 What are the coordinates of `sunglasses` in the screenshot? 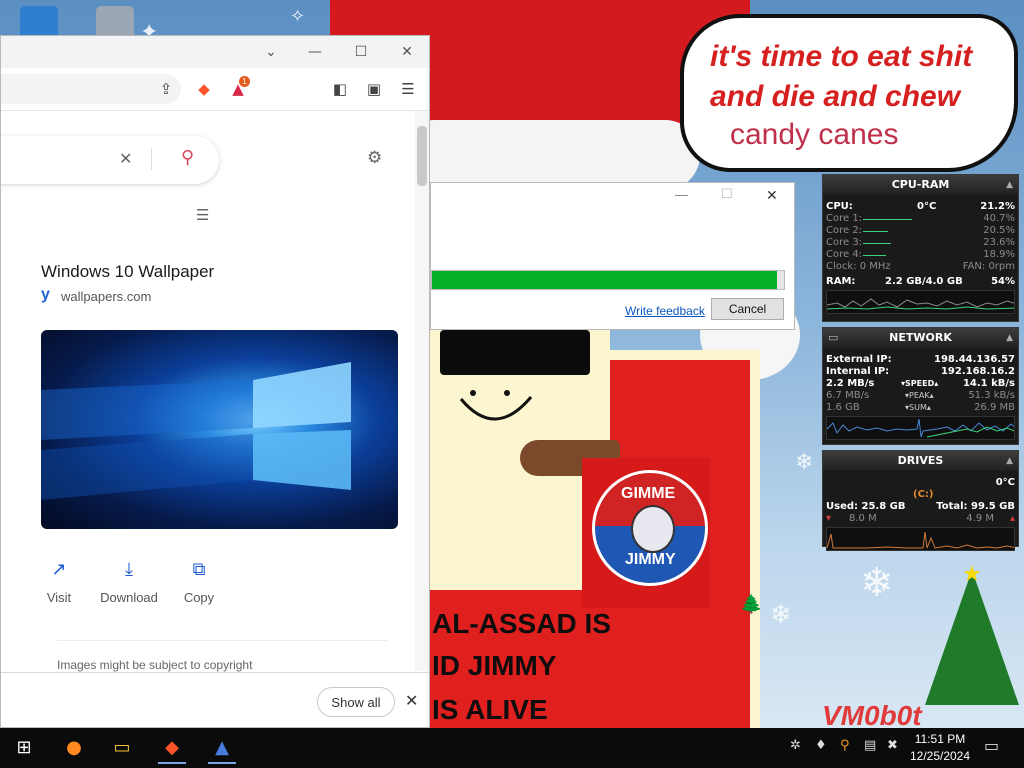 It's located at (515, 352).